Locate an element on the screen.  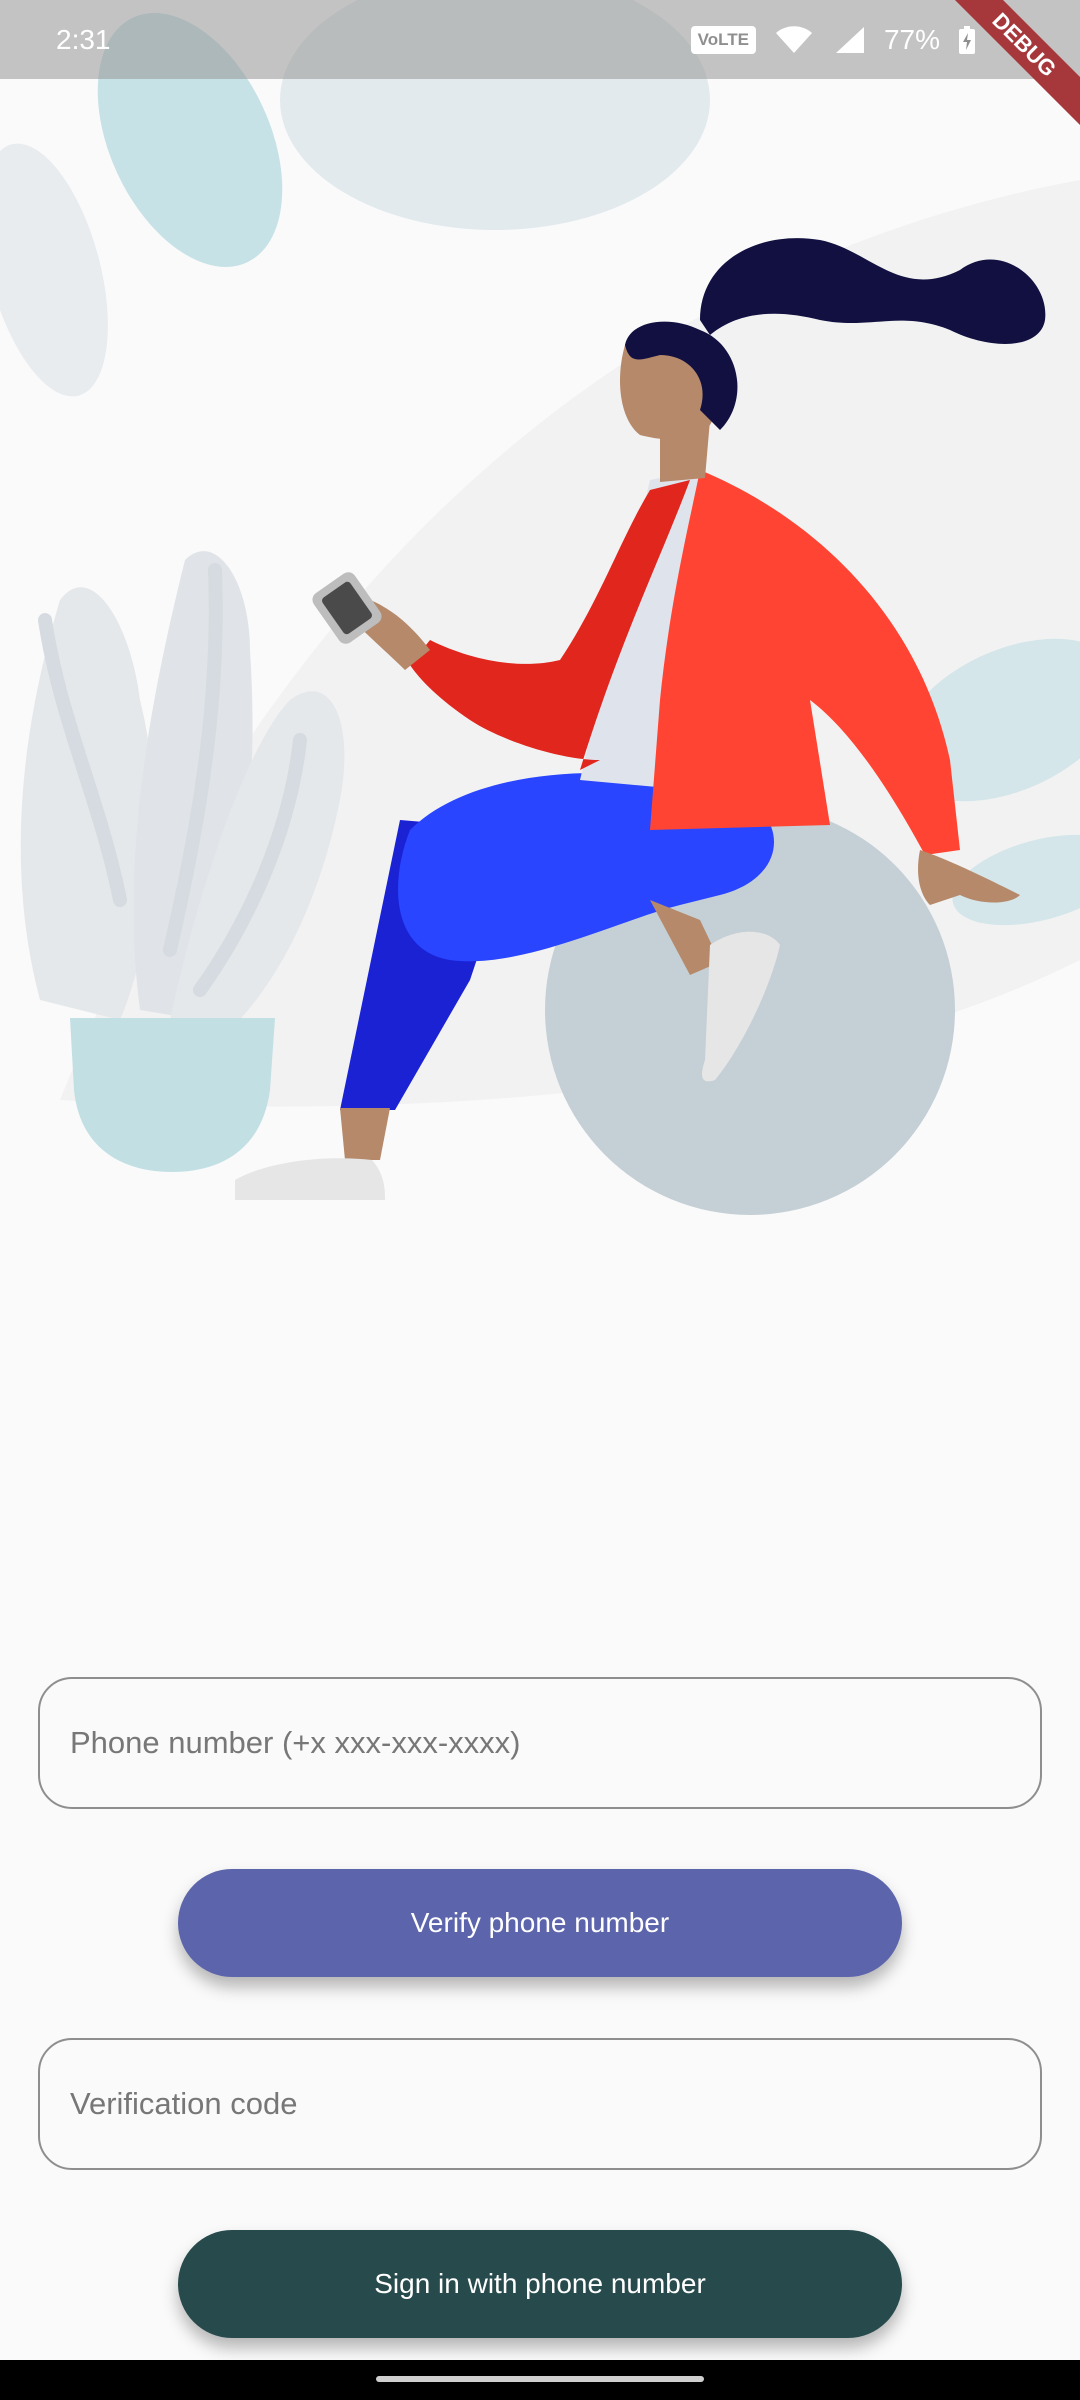
sign-in-phone-label: Sign in with phone number is located at coordinates (540, 2283).